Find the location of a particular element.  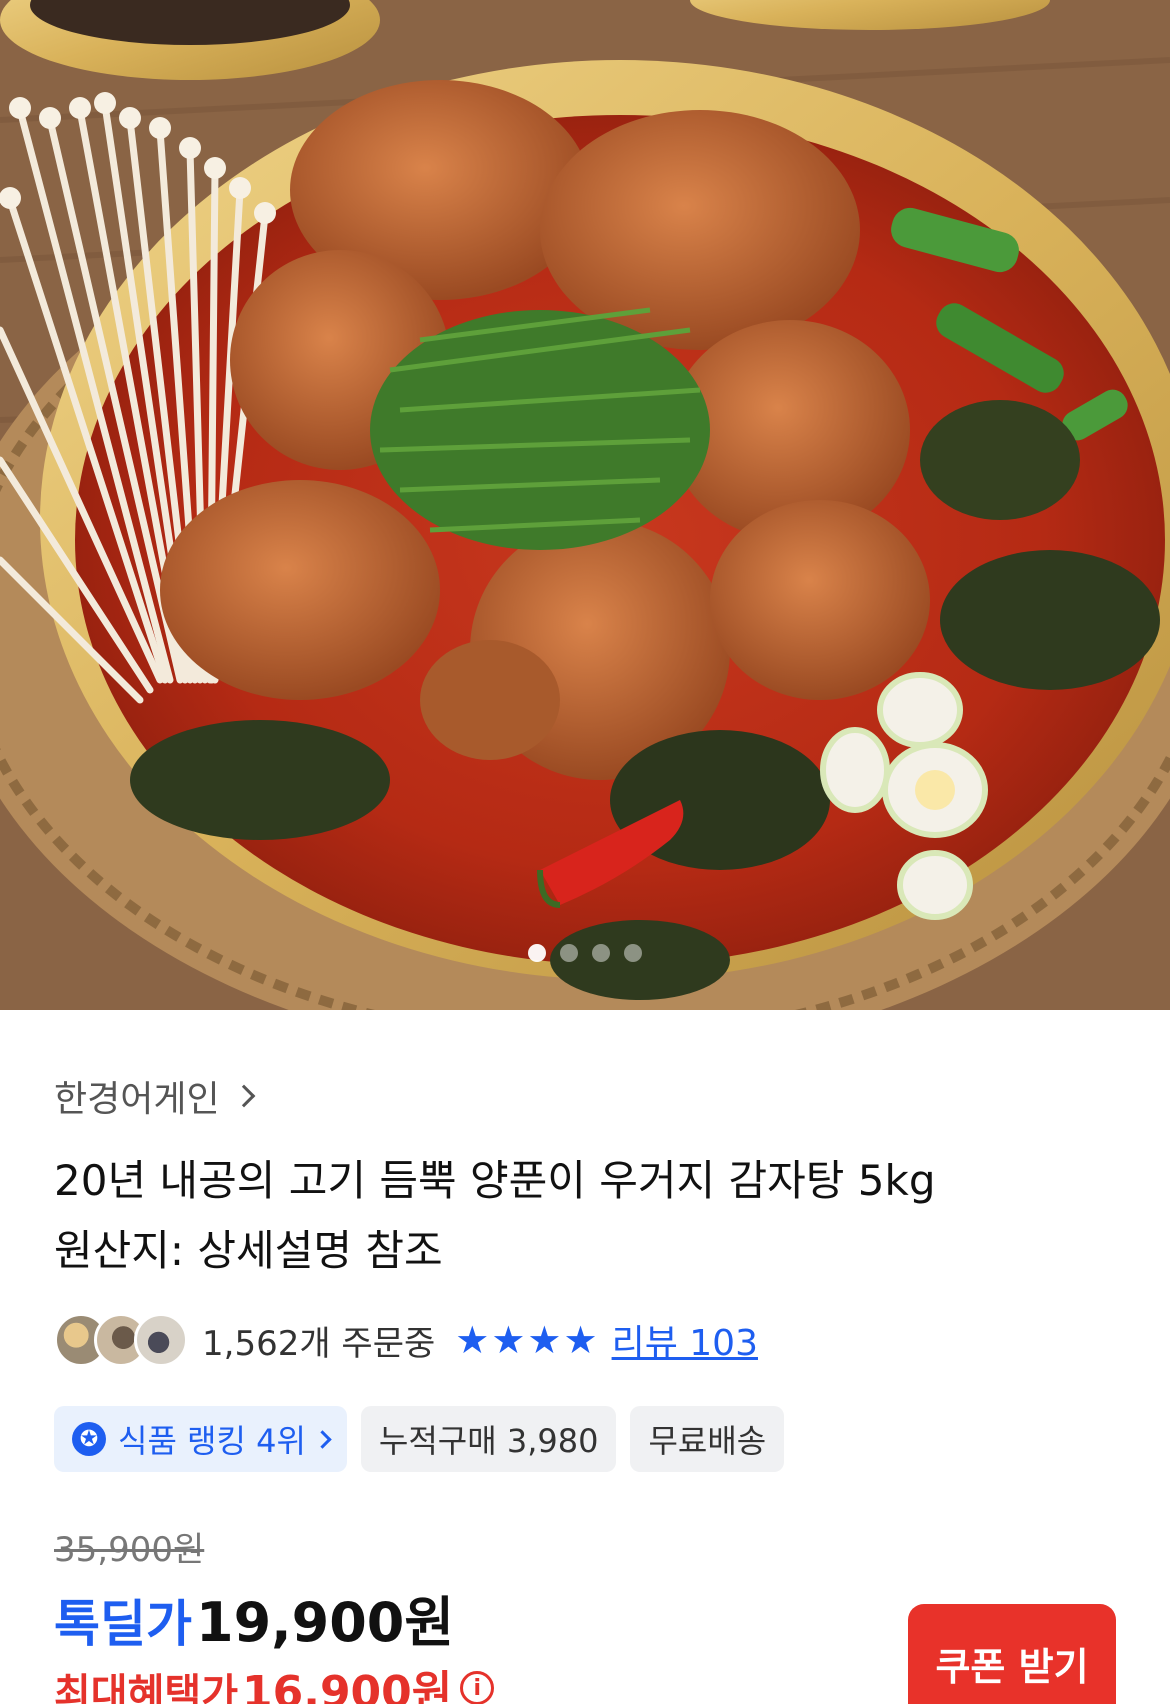

carousel-indicator is located at coordinates (585, 953).